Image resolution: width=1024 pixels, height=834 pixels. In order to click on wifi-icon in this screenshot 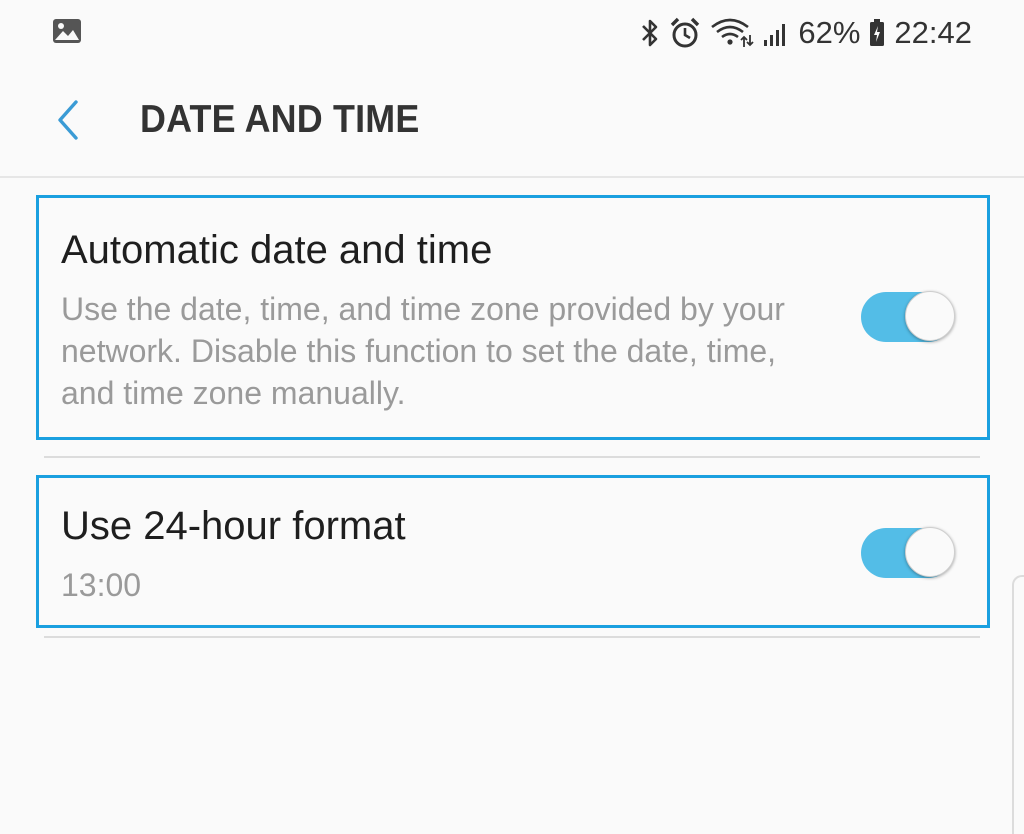, I will do `click(732, 33)`.